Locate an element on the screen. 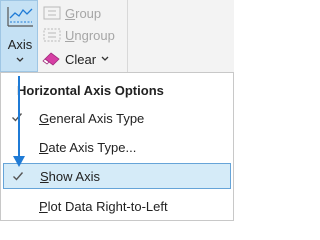 The image size is (320, 240). axis-button-label: Axis is located at coordinates (20, 44).